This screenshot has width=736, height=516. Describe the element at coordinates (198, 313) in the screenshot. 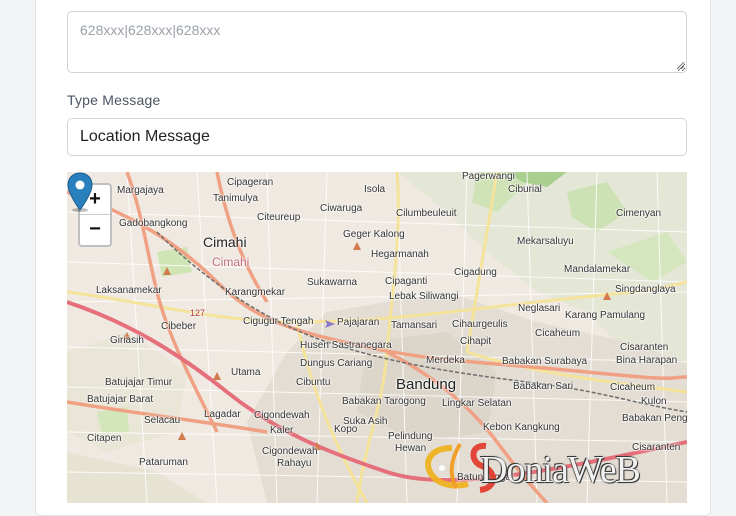

I see `map-label-road-127: 127` at that location.